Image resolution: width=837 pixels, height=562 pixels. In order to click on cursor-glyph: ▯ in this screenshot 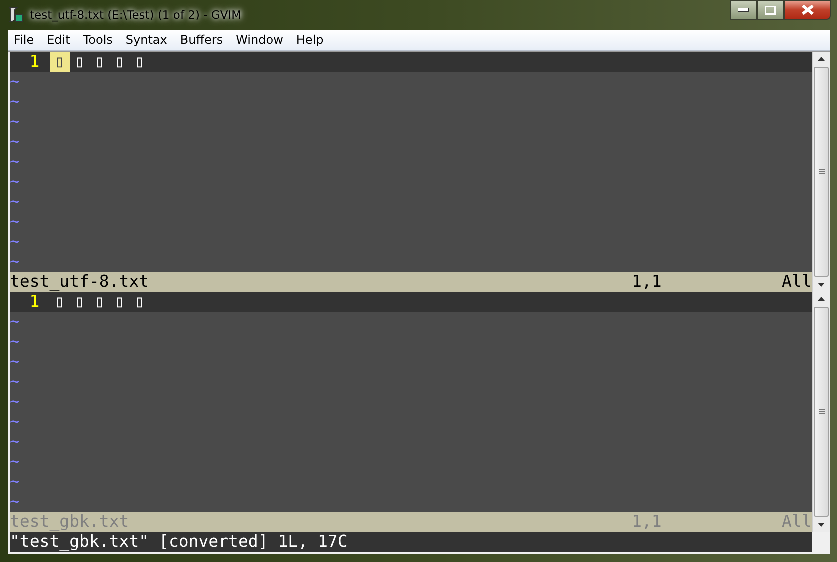, I will do `click(60, 62)`.